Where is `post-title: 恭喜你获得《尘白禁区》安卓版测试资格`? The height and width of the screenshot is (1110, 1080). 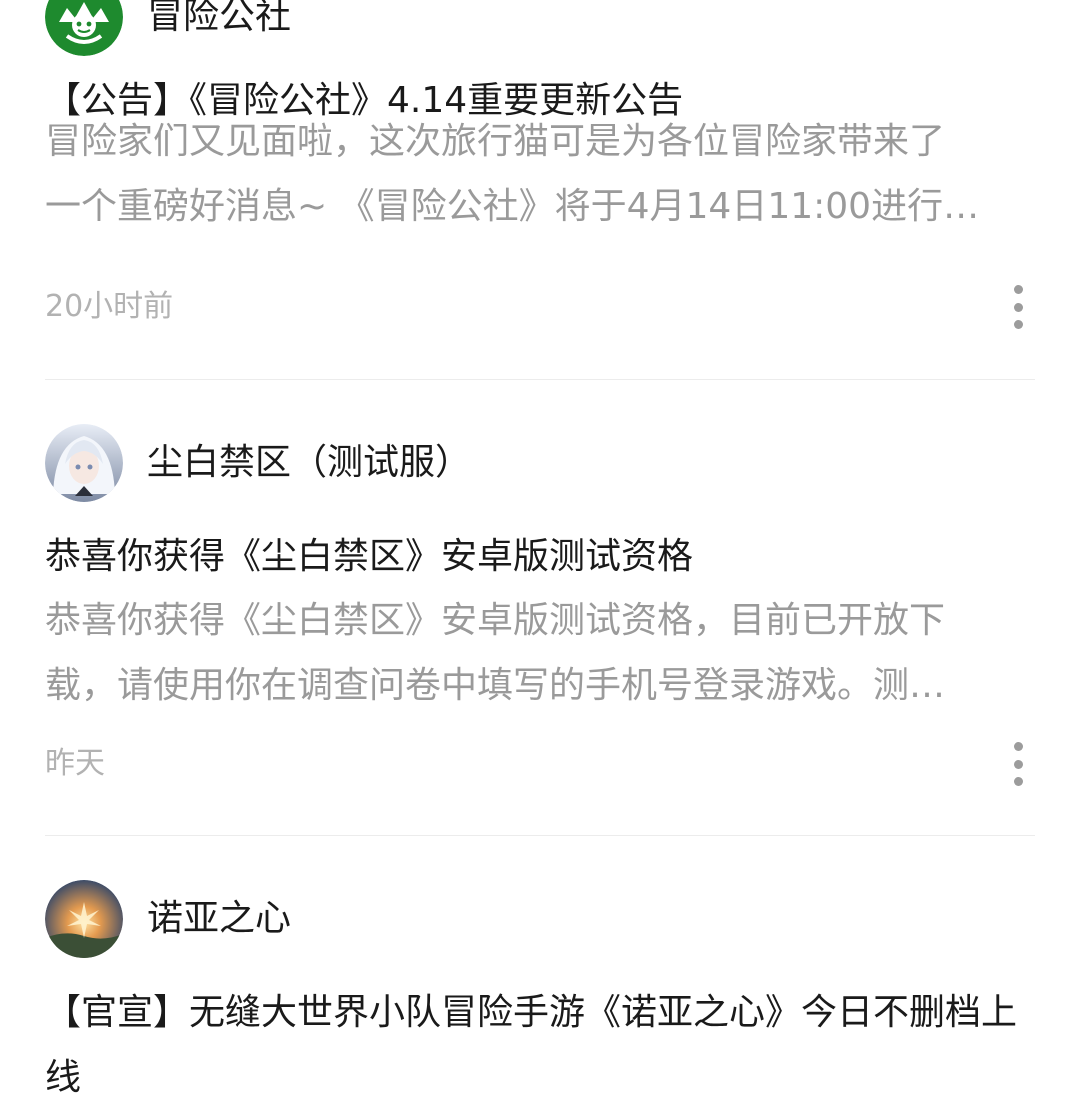
post-title: 恭喜你获得《尘白禁区》安卓版测试资格 is located at coordinates (540, 556).